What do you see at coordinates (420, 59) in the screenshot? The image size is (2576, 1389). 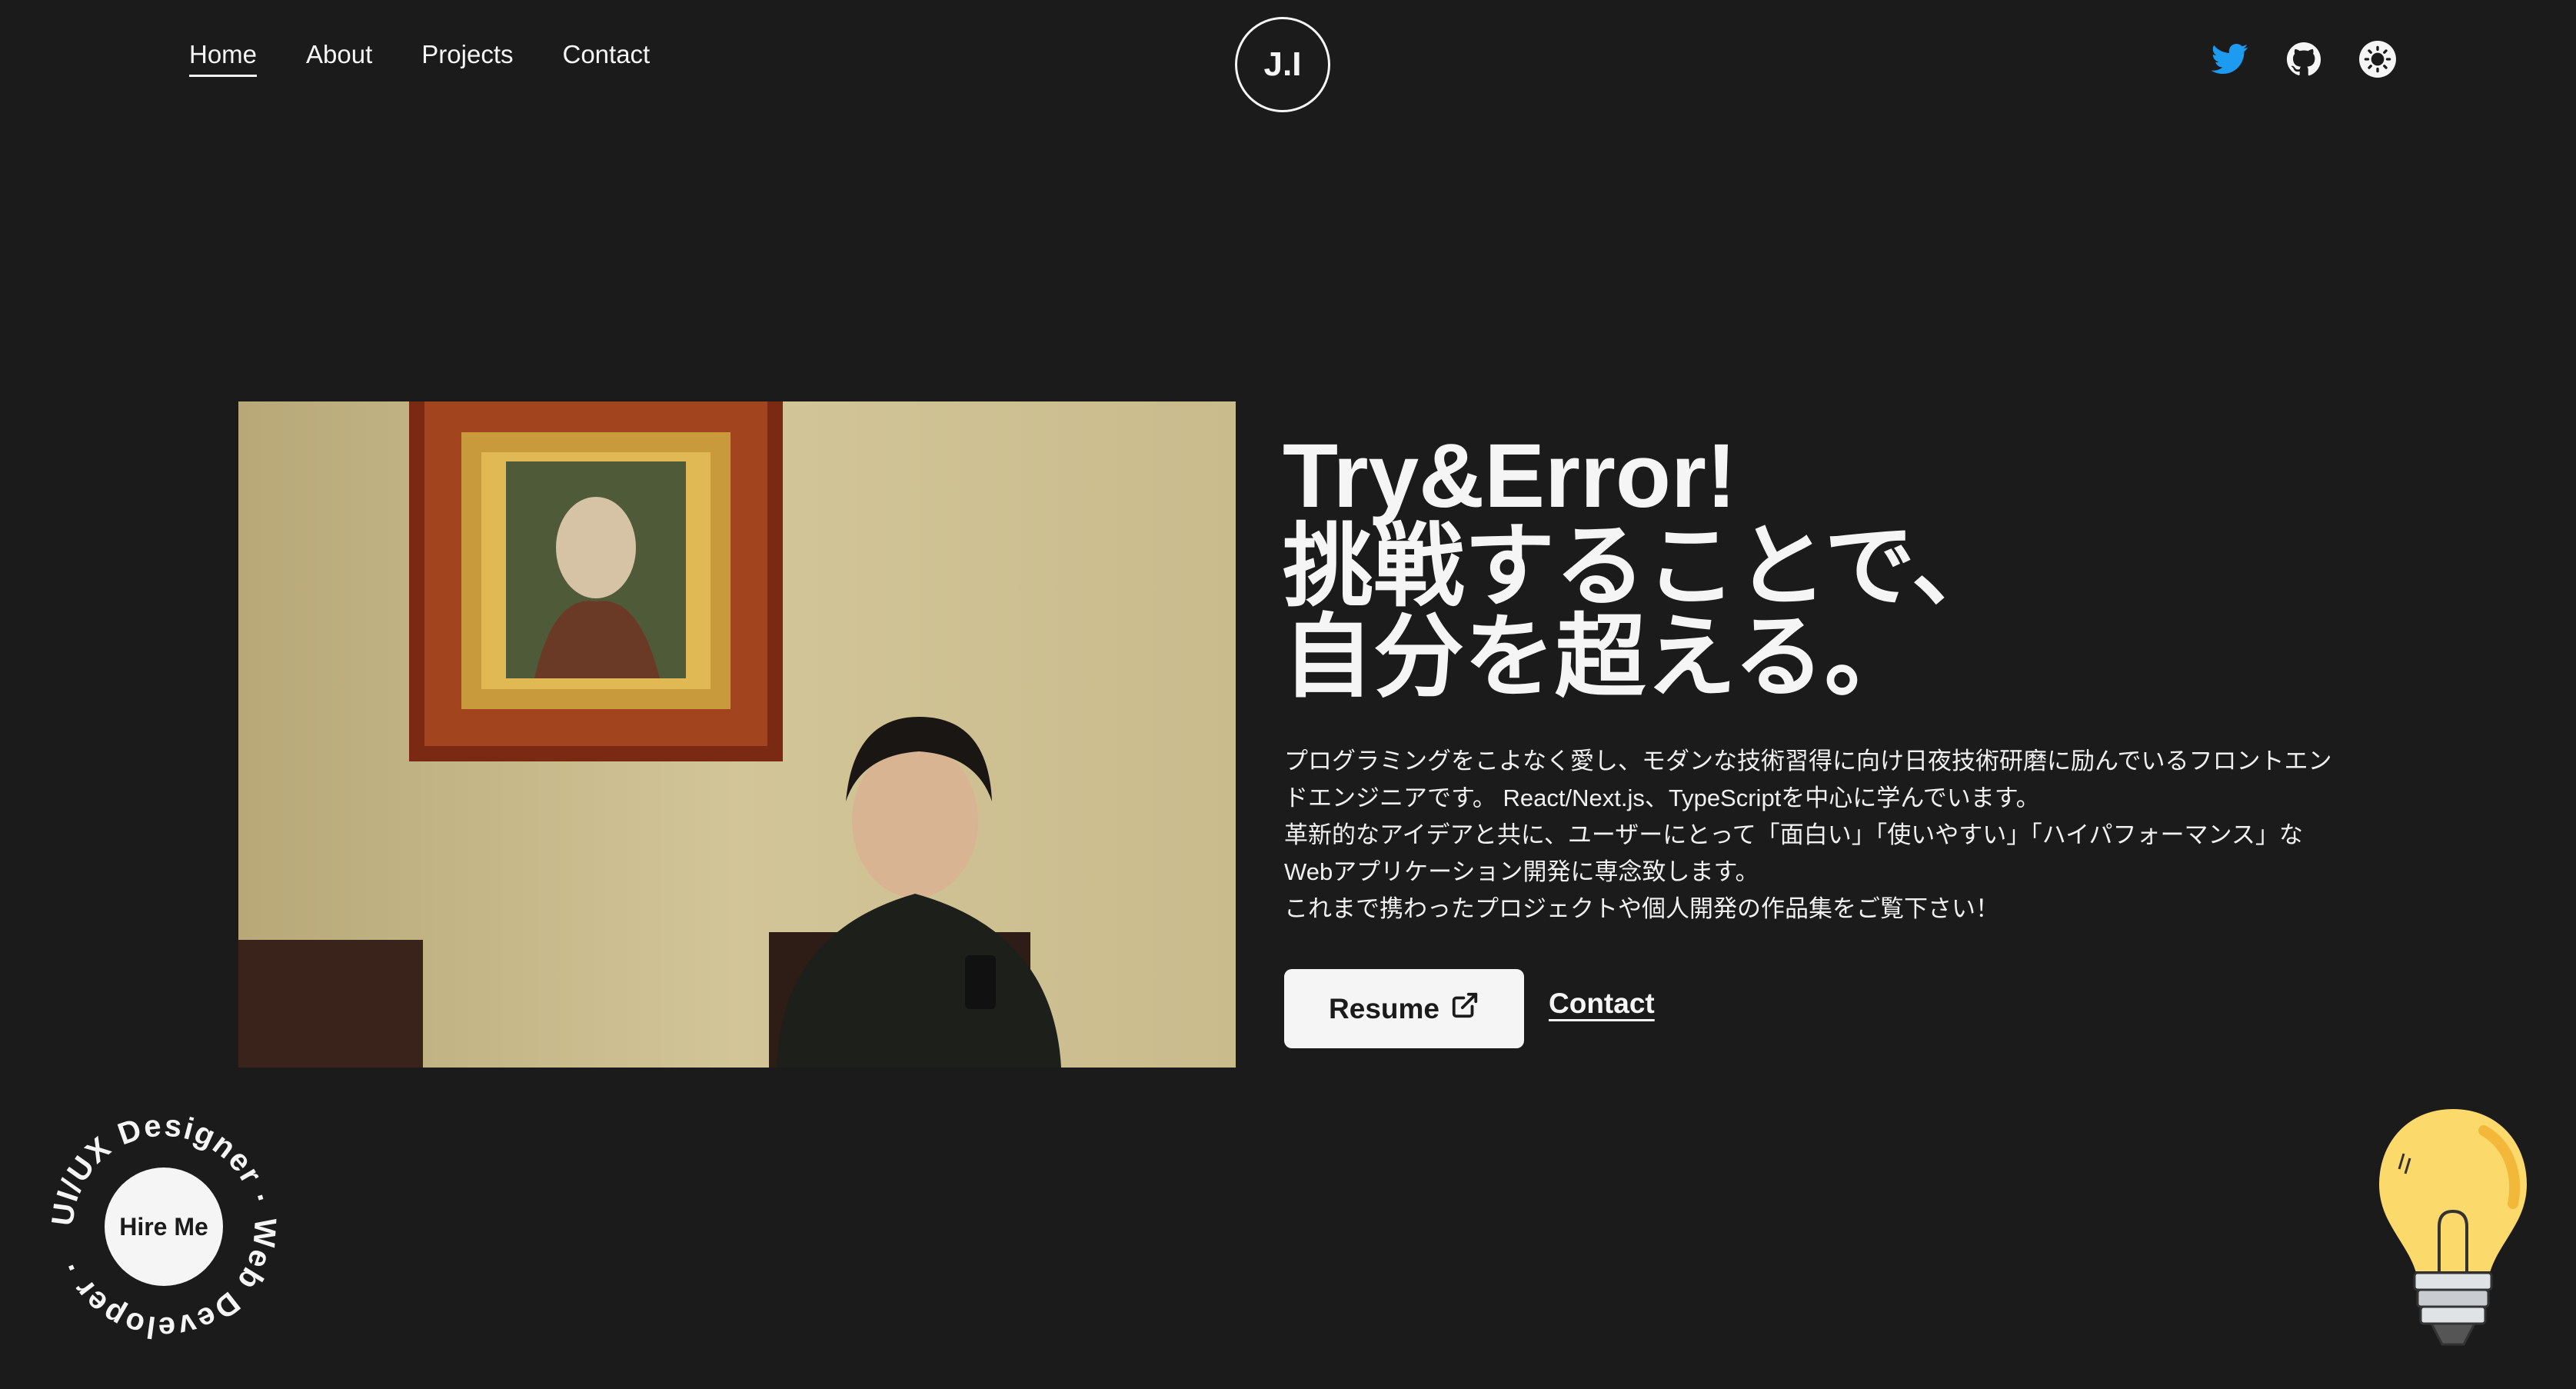 I see `main-nav: Home About Projects Contact` at bounding box center [420, 59].